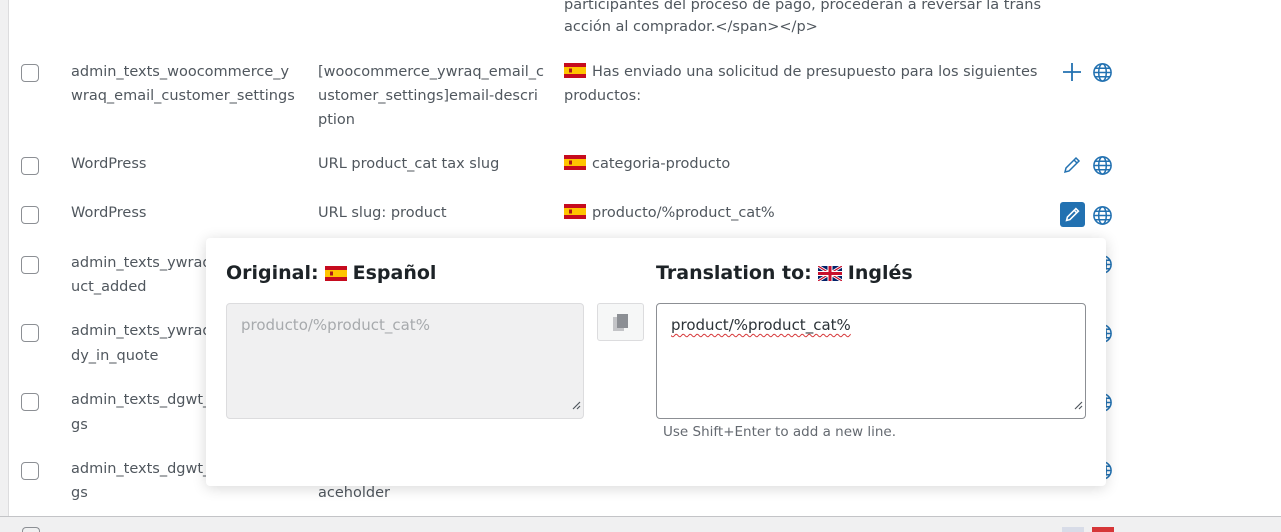 The height and width of the screenshot is (532, 1281). I want to click on row1-name-line3: ption, so click(336, 120).